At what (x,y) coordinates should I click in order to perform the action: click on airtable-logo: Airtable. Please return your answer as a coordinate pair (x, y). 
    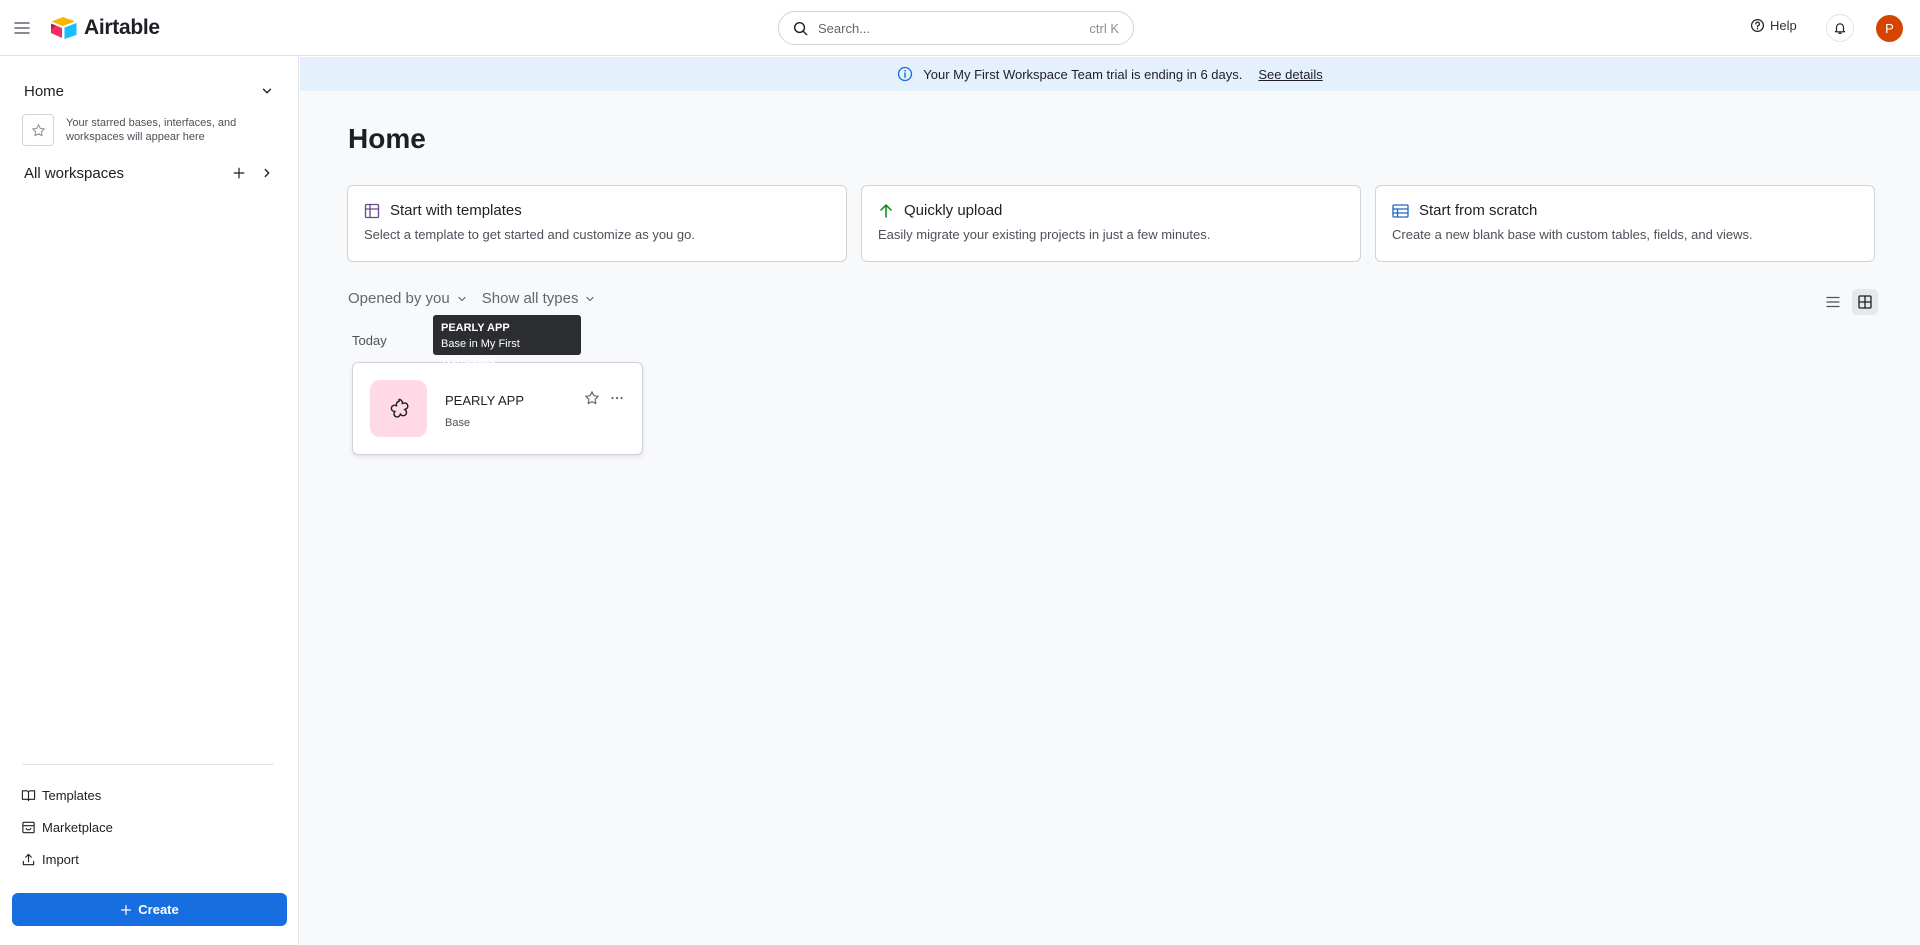
    Looking at the image, I should click on (105, 28).